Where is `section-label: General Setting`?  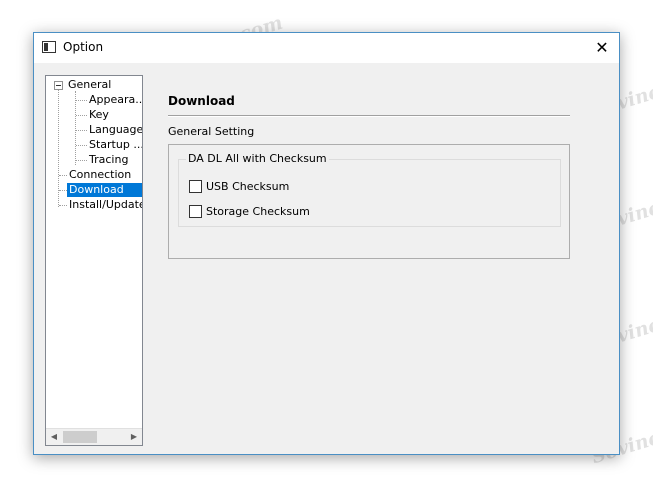 section-label: General Setting is located at coordinates (211, 131).